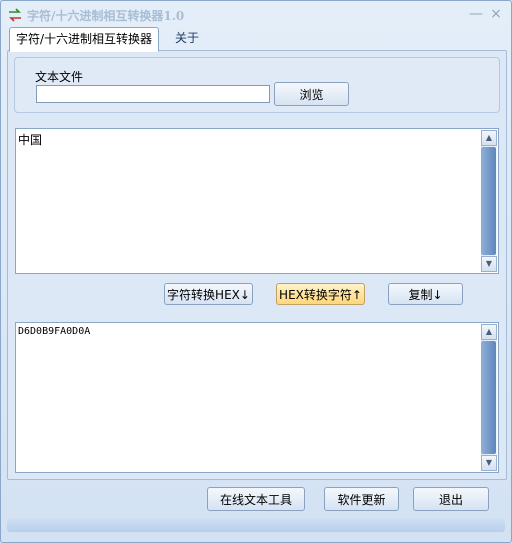 This screenshot has width=512, height=543. What do you see at coordinates (256, 525) in the screenshot?
I see `status-bar` at bounding box center [256, 525].